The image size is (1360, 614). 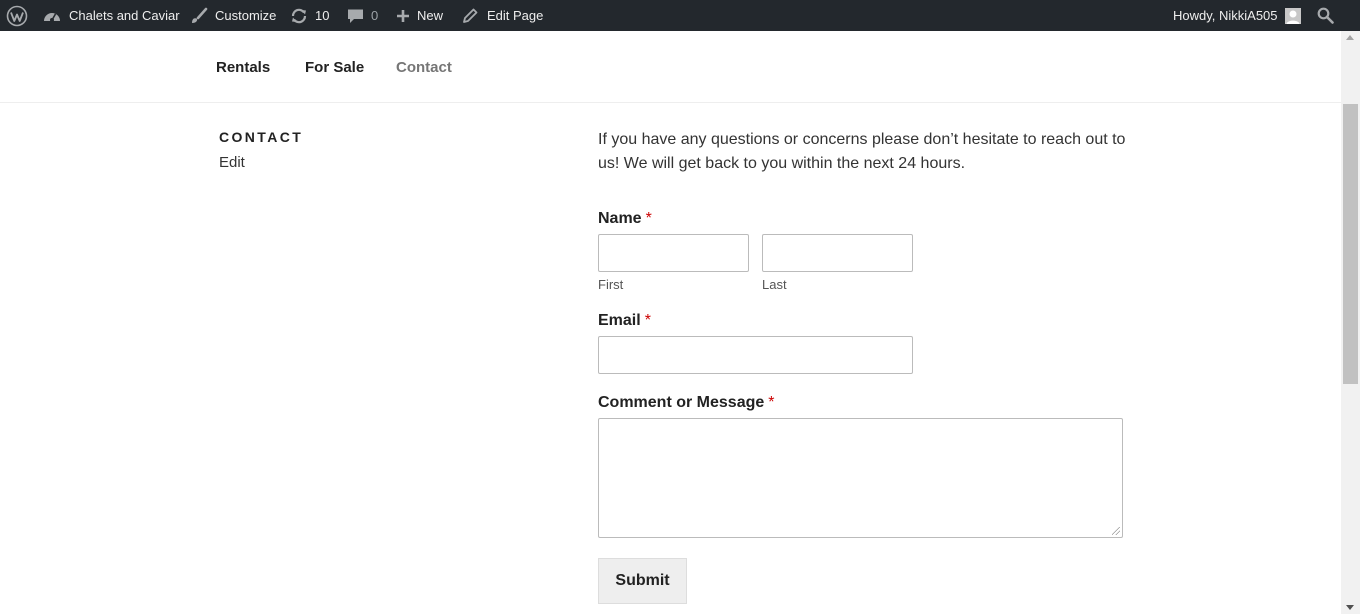 What do you see at coordinates (232, 162) in the screenshot?
I see `edit-link: Edit` at bounding box center [232, 162].